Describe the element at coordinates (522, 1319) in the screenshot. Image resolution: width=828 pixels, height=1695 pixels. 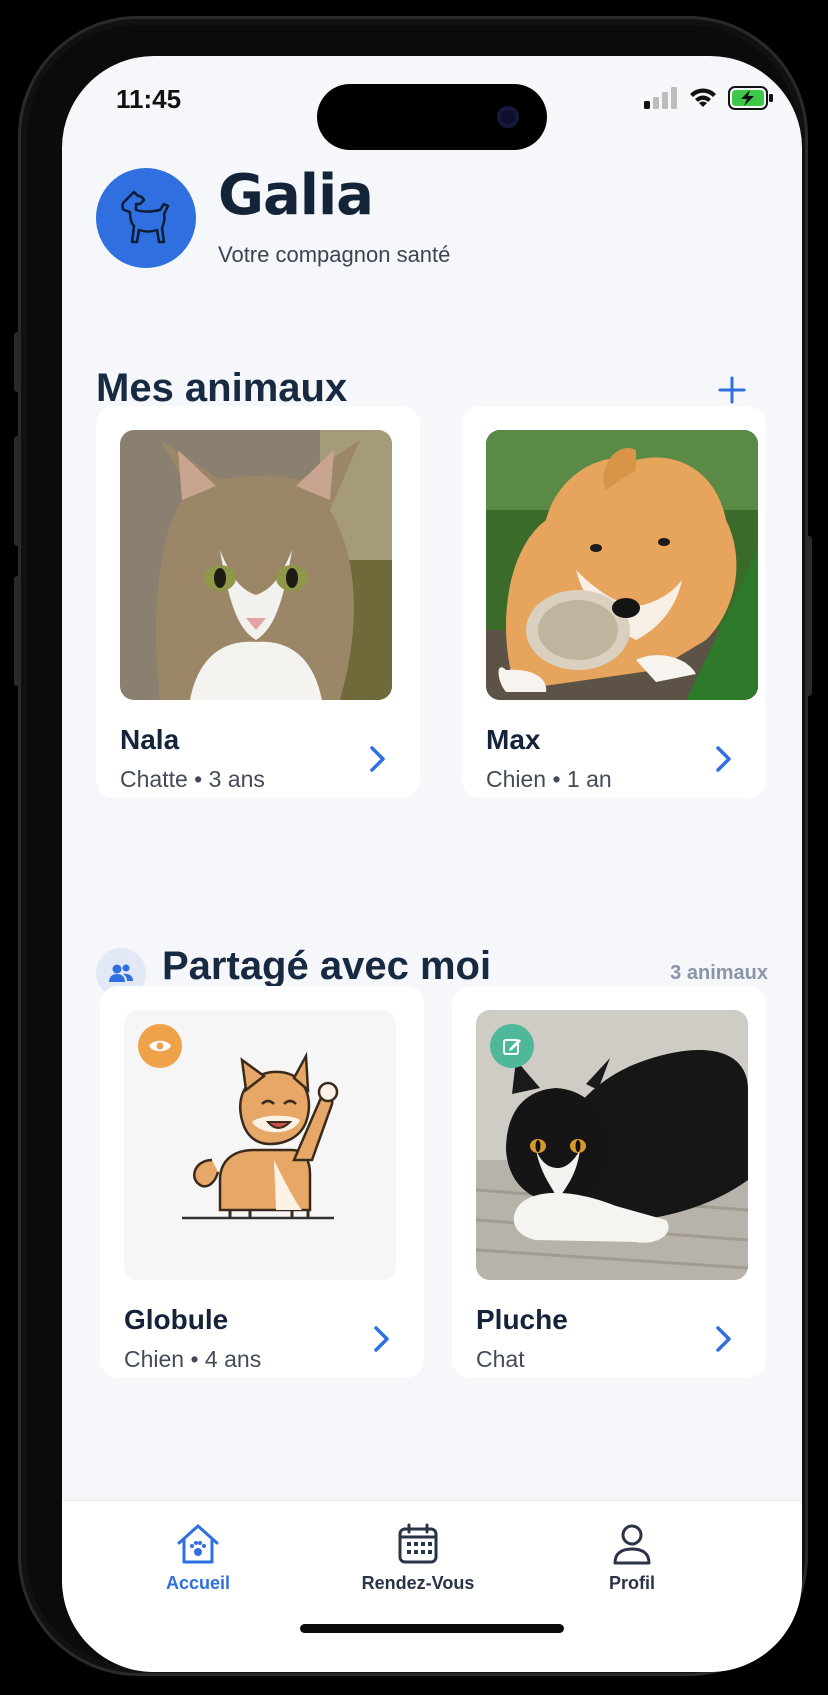
I see `pet-name: Pluche` at that location.